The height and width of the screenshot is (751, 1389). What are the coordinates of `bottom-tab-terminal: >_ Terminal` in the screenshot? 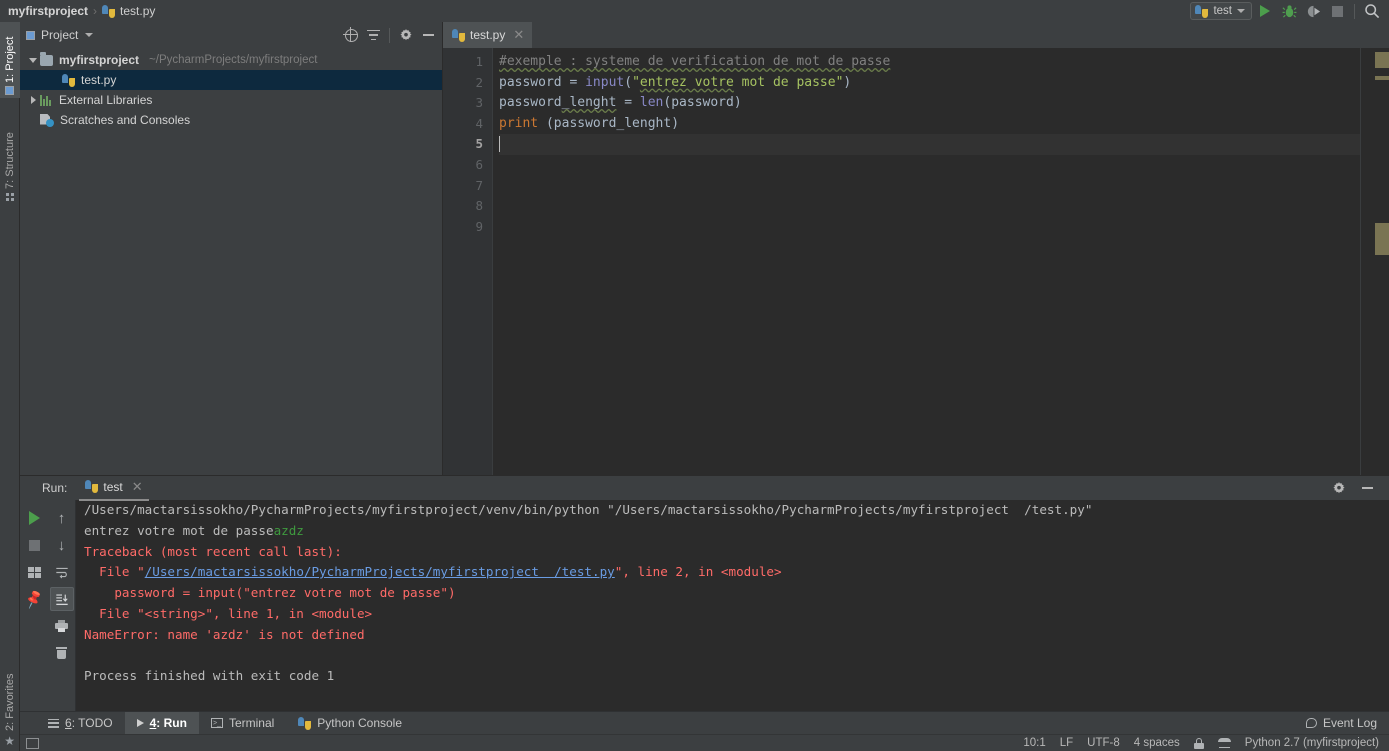 It's located at (242, 723).